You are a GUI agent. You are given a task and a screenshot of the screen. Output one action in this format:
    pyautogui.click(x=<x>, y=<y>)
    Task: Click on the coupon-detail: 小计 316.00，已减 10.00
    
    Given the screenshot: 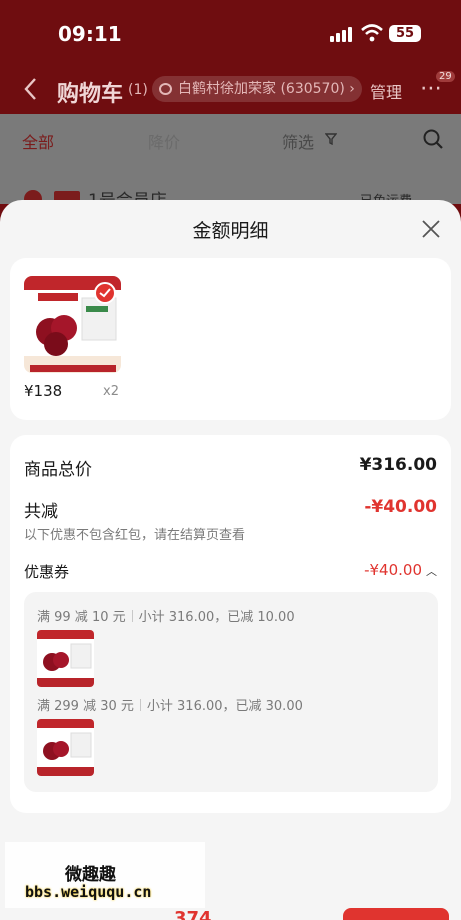 What is the action you would take?
    pyautogui.click(x=216, y=617)
    